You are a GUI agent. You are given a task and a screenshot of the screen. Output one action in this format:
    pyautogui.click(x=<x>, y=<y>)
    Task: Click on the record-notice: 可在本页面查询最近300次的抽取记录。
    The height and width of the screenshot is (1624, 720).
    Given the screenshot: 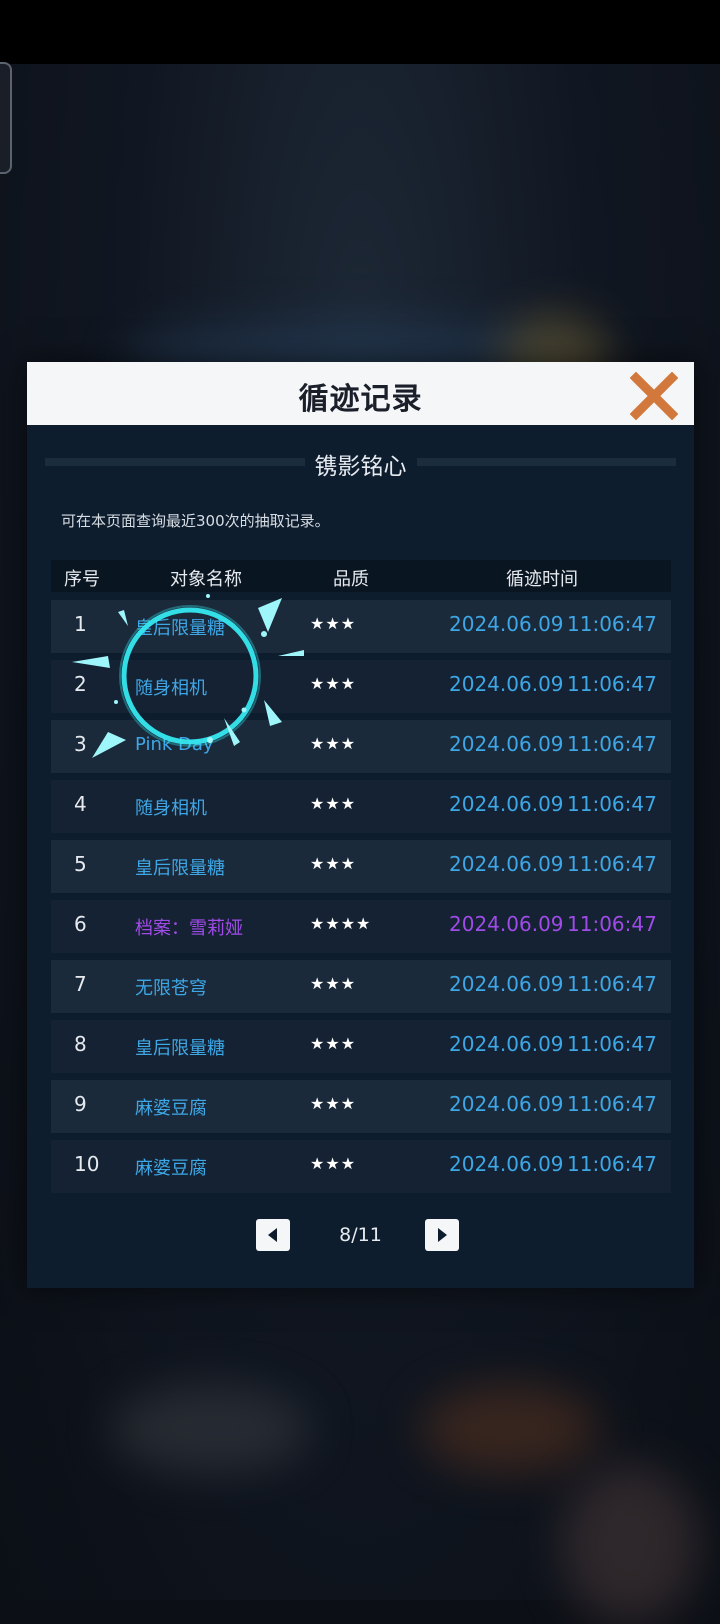 What is the action you would take?
    pyautogui.click(x=195, y=521)
    